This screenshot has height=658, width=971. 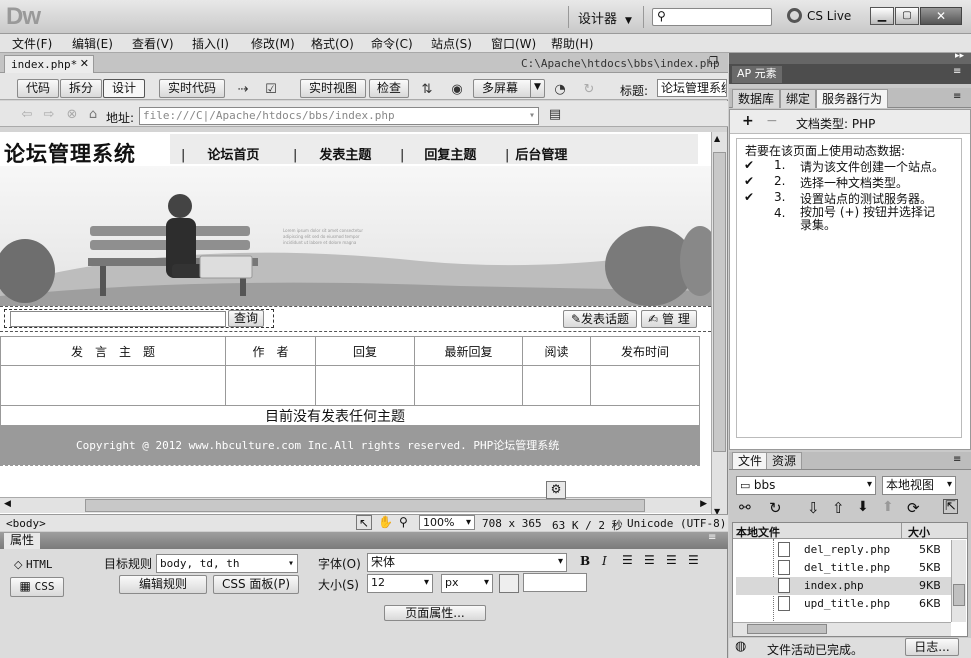 I want to click on expand-icon: ⇱, so click(x=950, y=506).